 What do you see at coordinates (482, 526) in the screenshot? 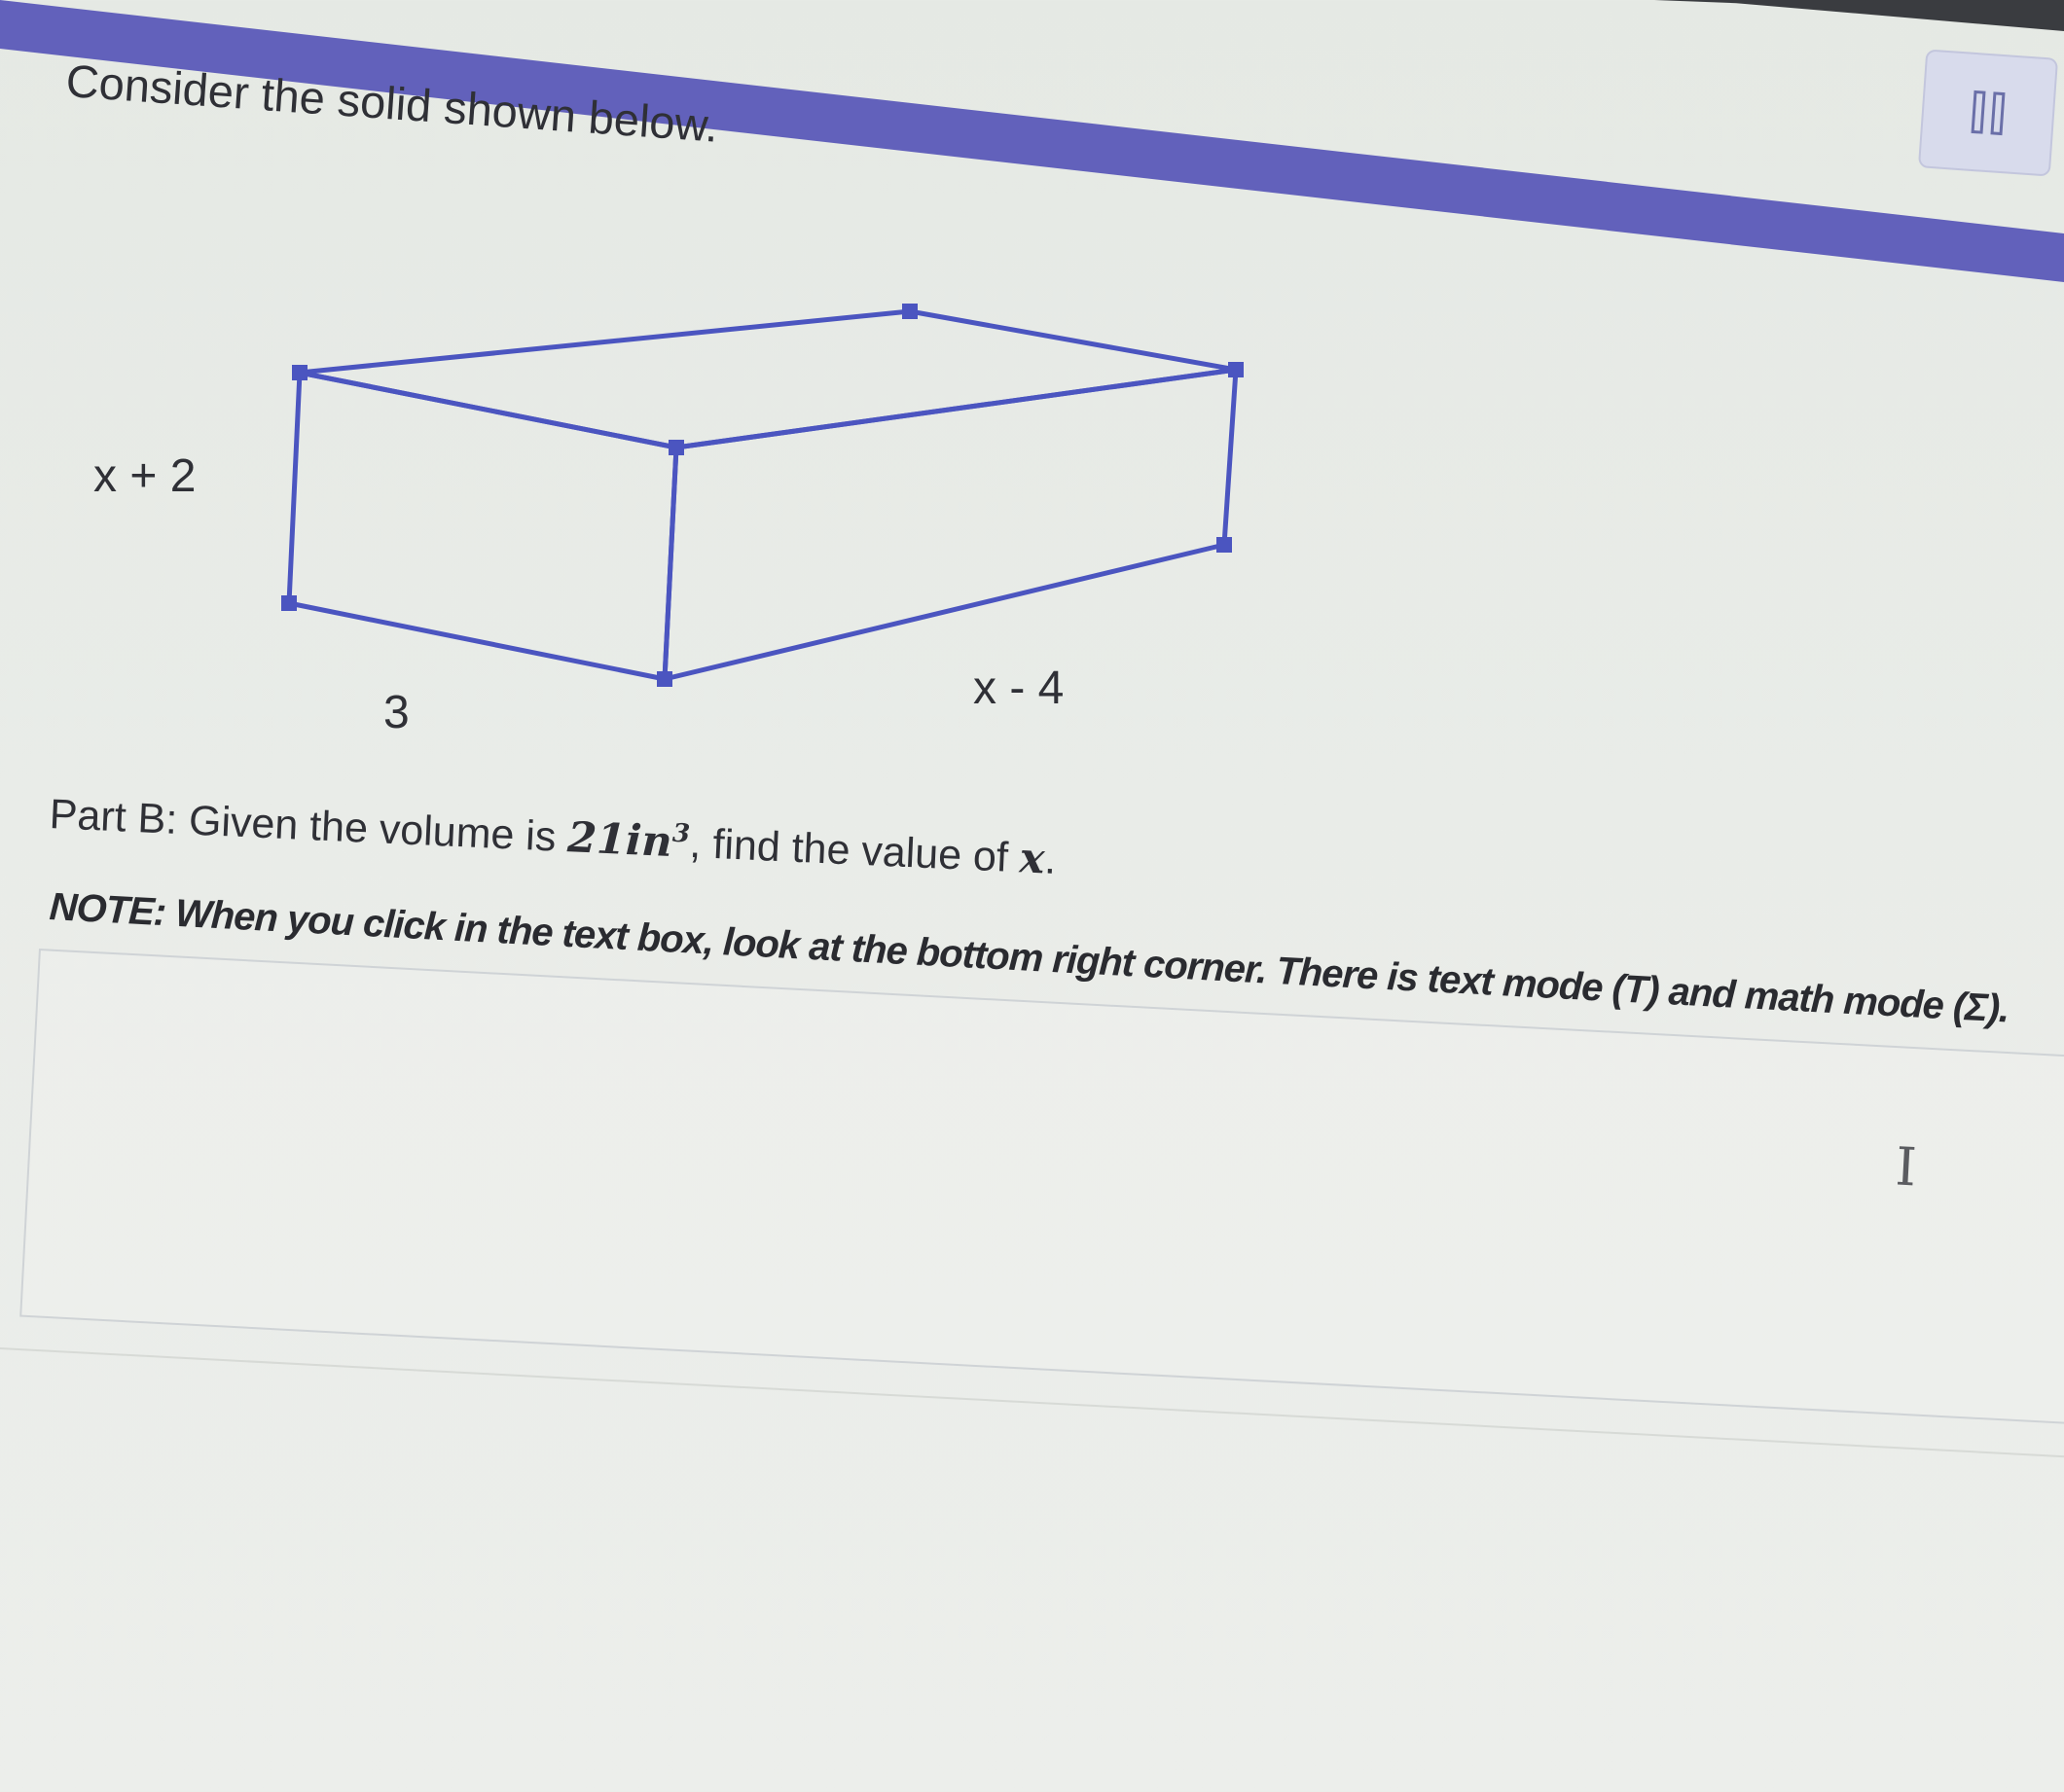
I see `prism-front-face` at bounding box center [482, 526].